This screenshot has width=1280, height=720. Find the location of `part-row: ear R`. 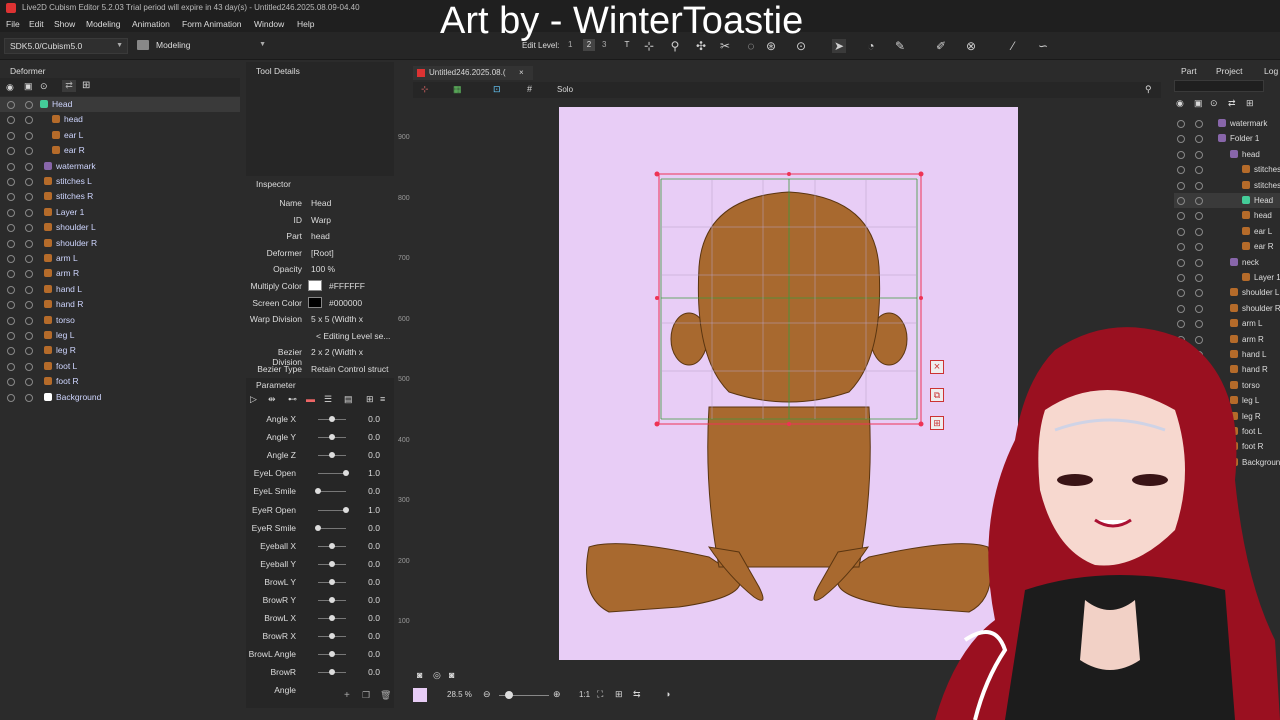

part-row: ear R is located at coordinates (1227, 246).